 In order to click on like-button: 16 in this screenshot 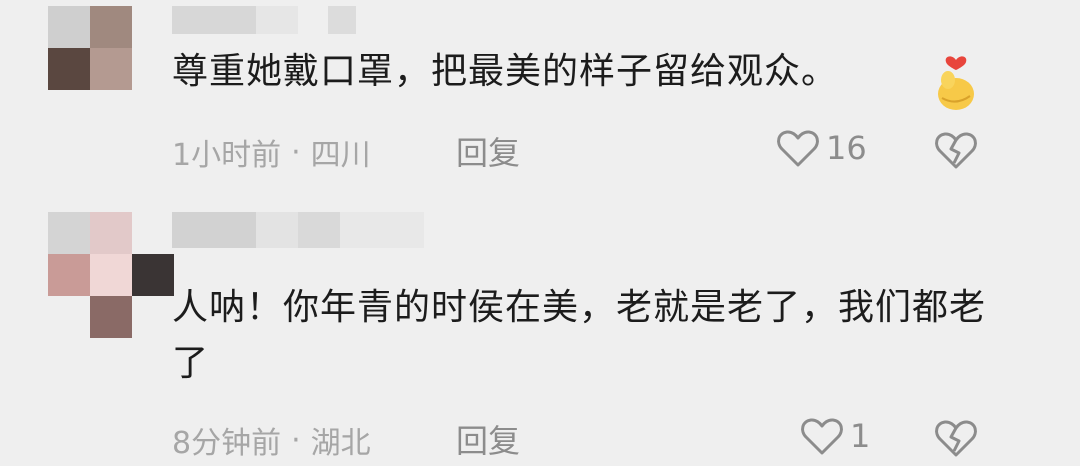, I will do `click(821, 148)`.